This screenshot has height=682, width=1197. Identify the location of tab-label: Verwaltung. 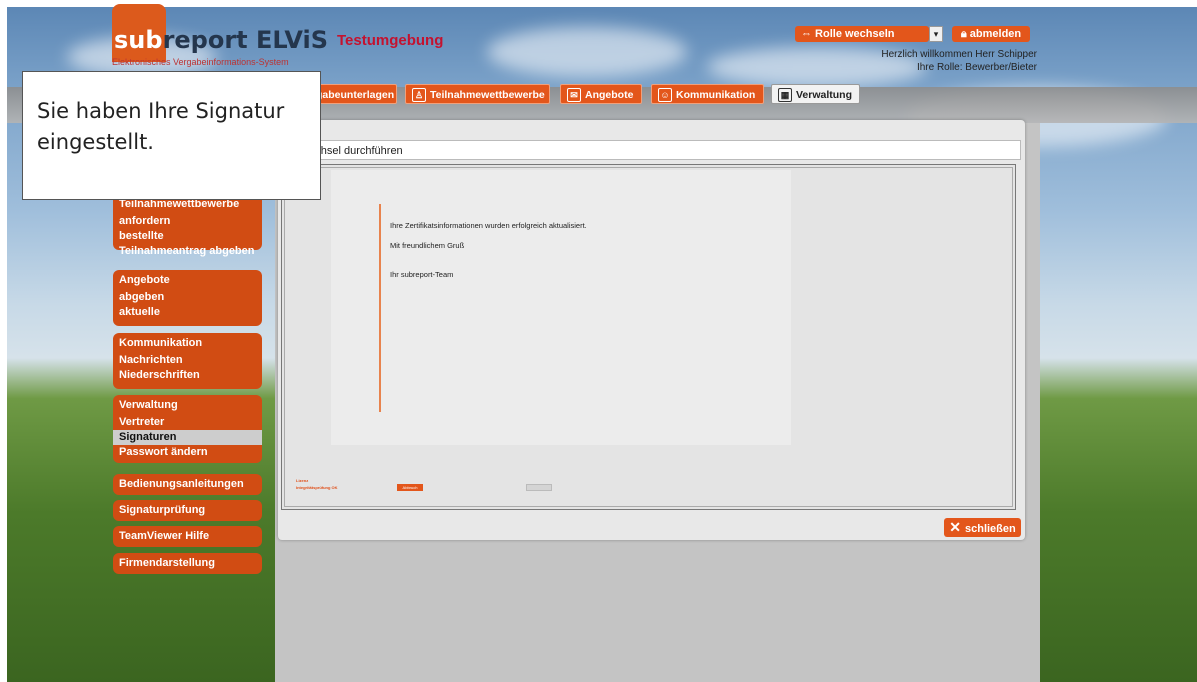
(824, 95).